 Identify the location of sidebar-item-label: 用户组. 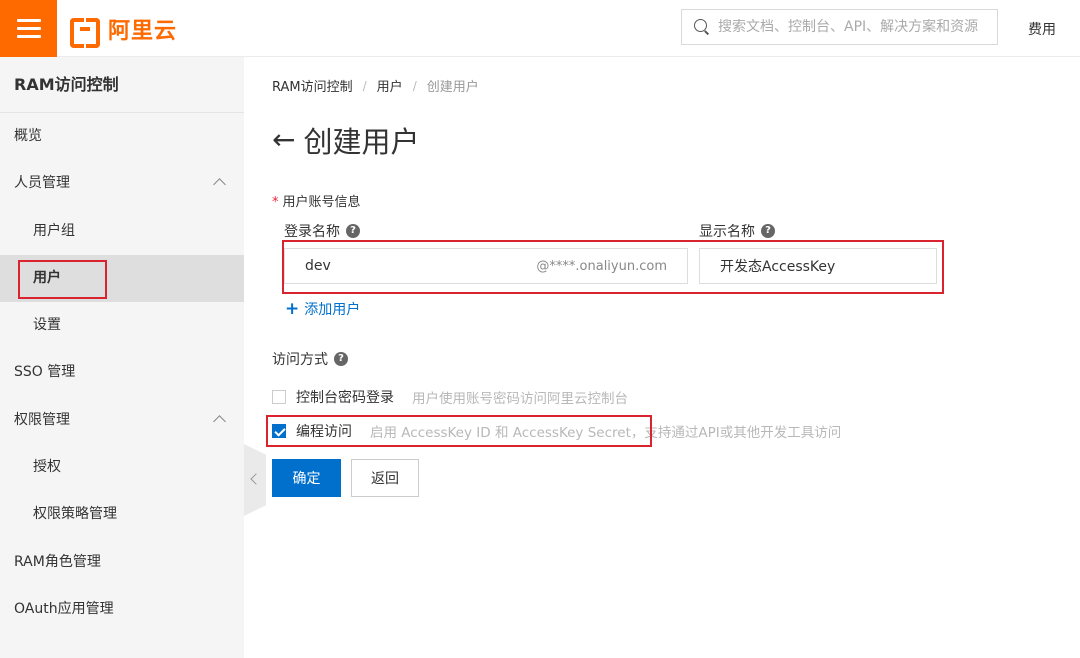
(54, 230).